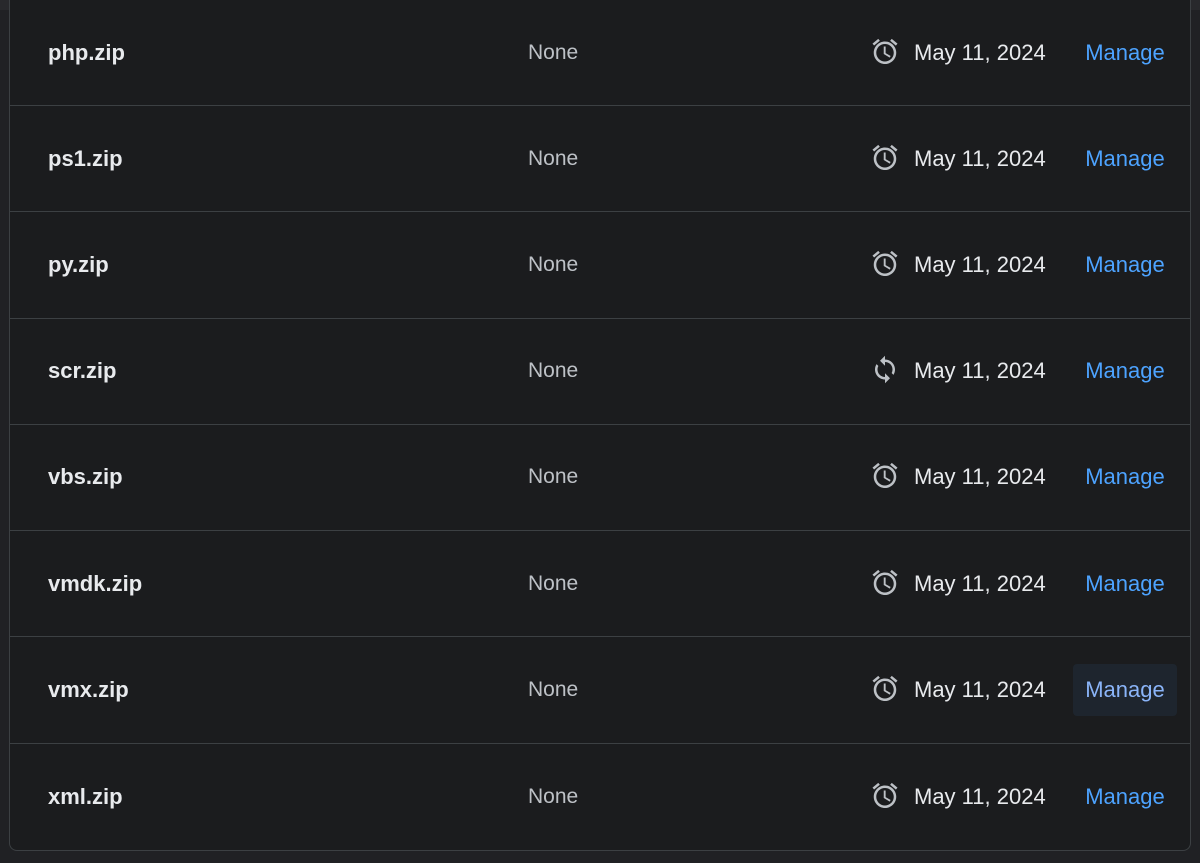 This screenshot has height=863, width=1200. What do you see at coordinates (78, 264) in the screenshot?
I see `file-name: py.zip` at bounding box center [78, 264].